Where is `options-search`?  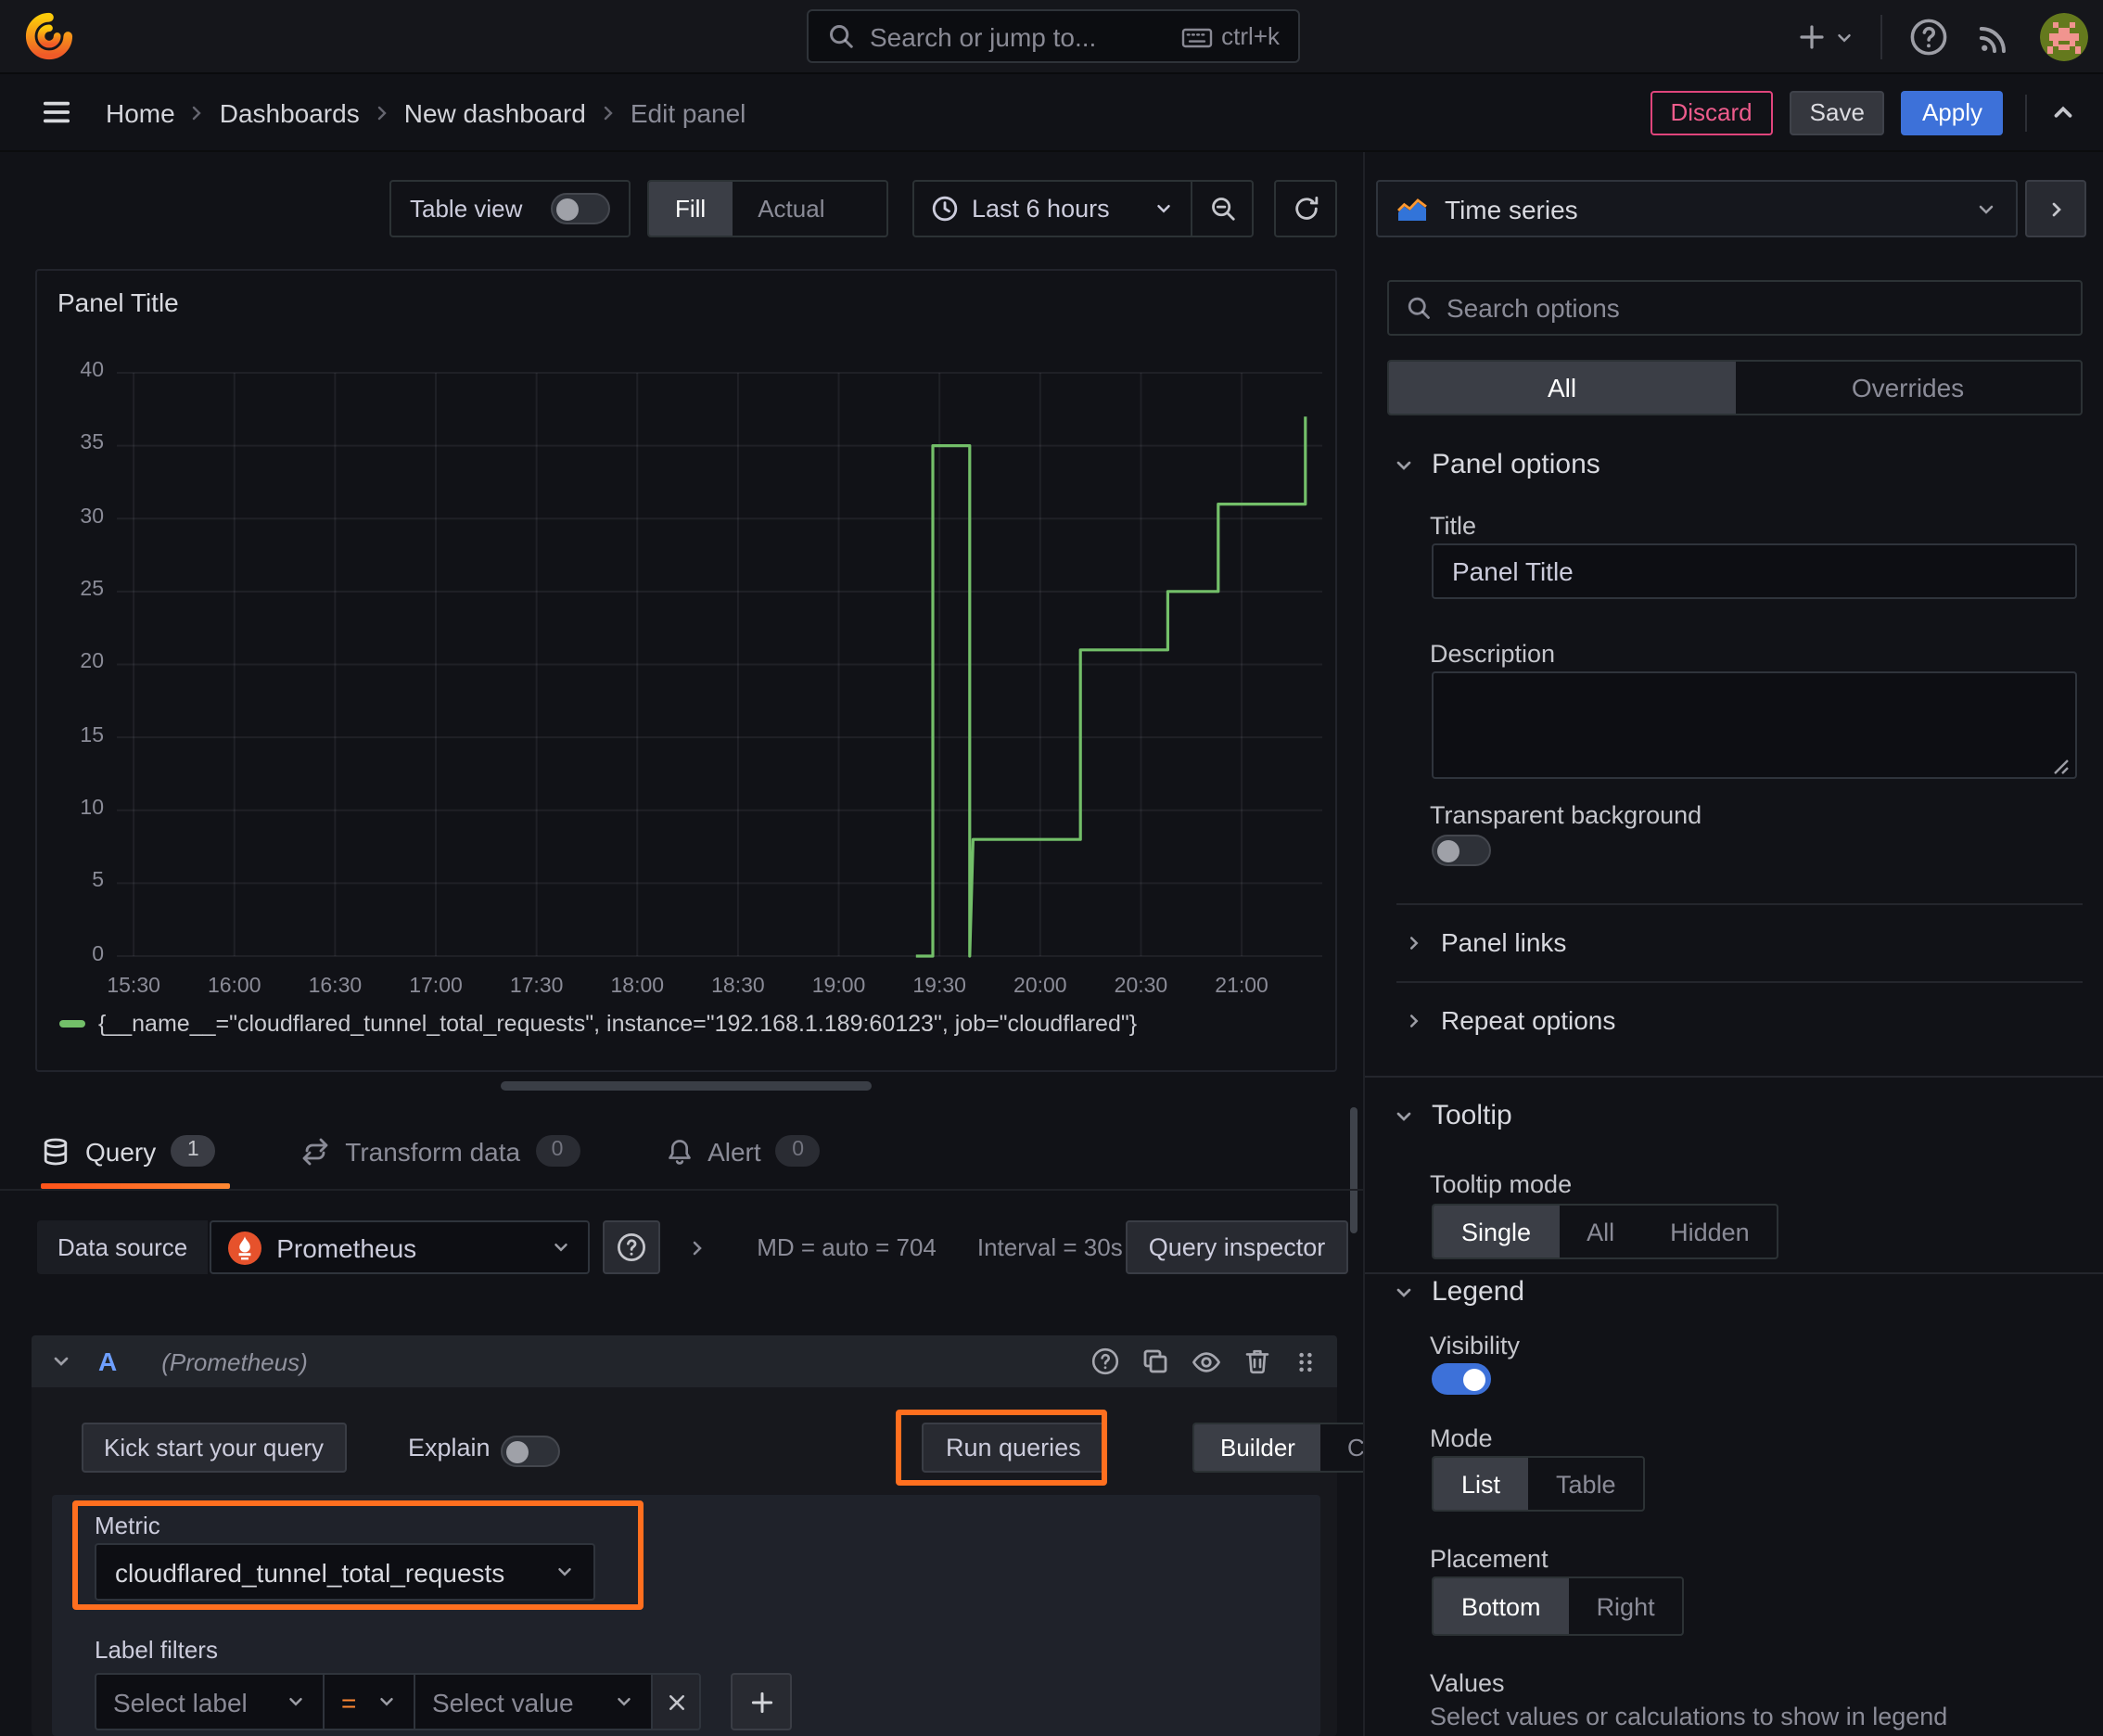
options-search is located at coordinates (1735, 308).